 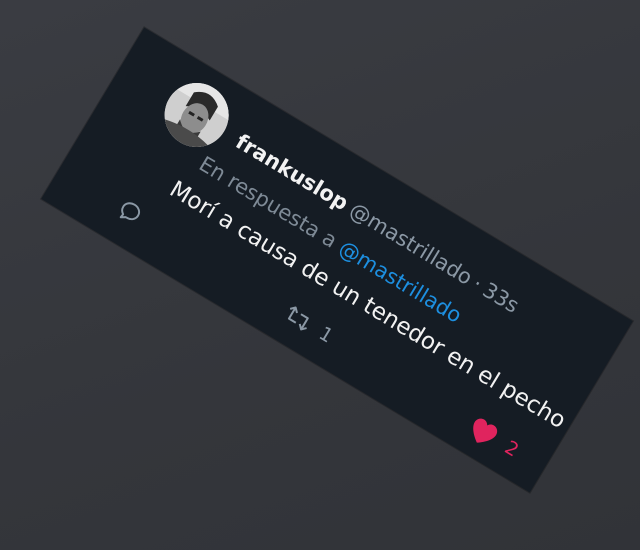 I want to click on like-button: 2, so click(x=493, y=438).